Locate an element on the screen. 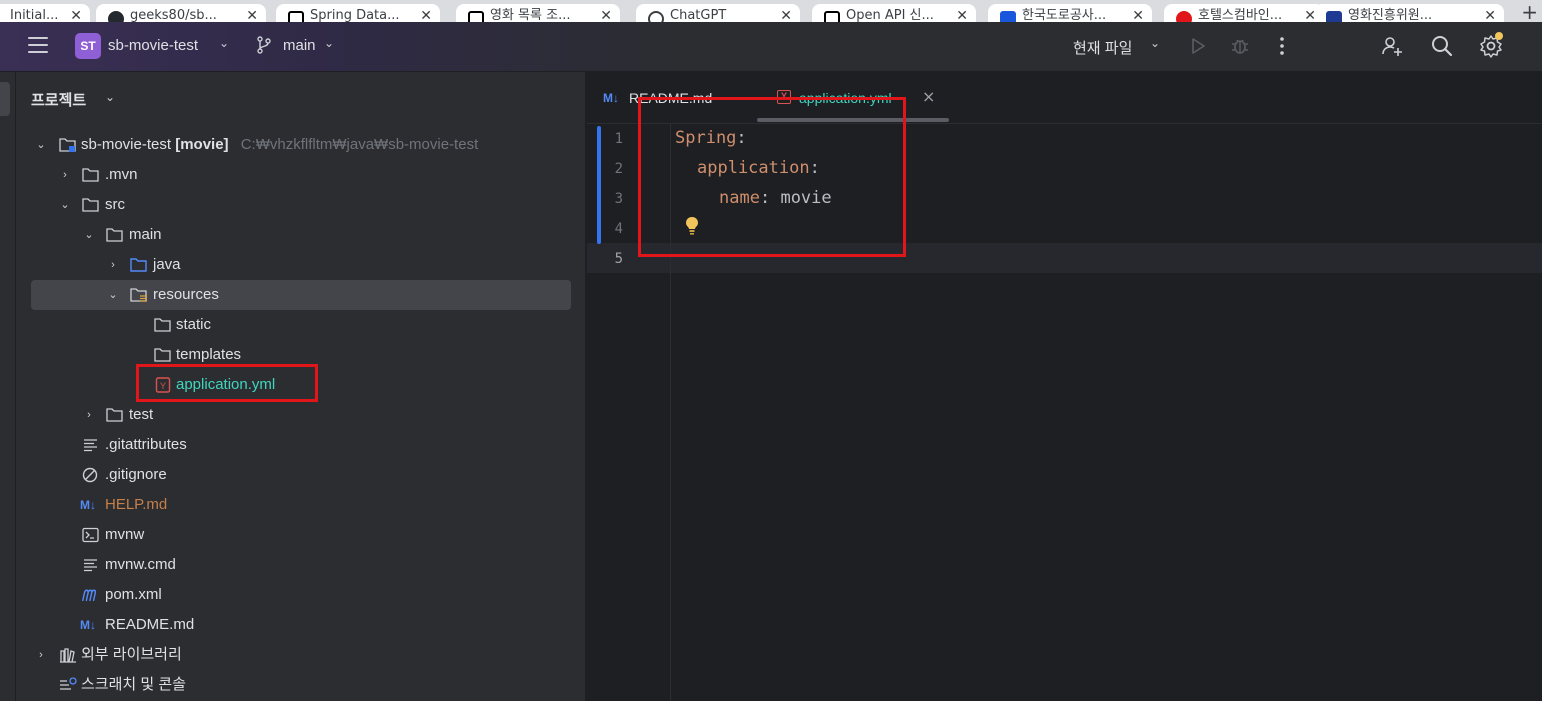 The image size is (1542, 701). tree-row-file: M↓ HELP.md is located at coordinates (301, 505).